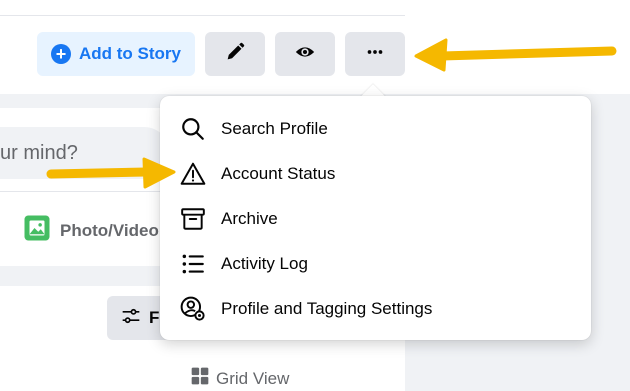 This screenshot has height=391, width=630. Describe the element at coordinates (193, 264) in the screenshot. I see `list-icon` at that location.